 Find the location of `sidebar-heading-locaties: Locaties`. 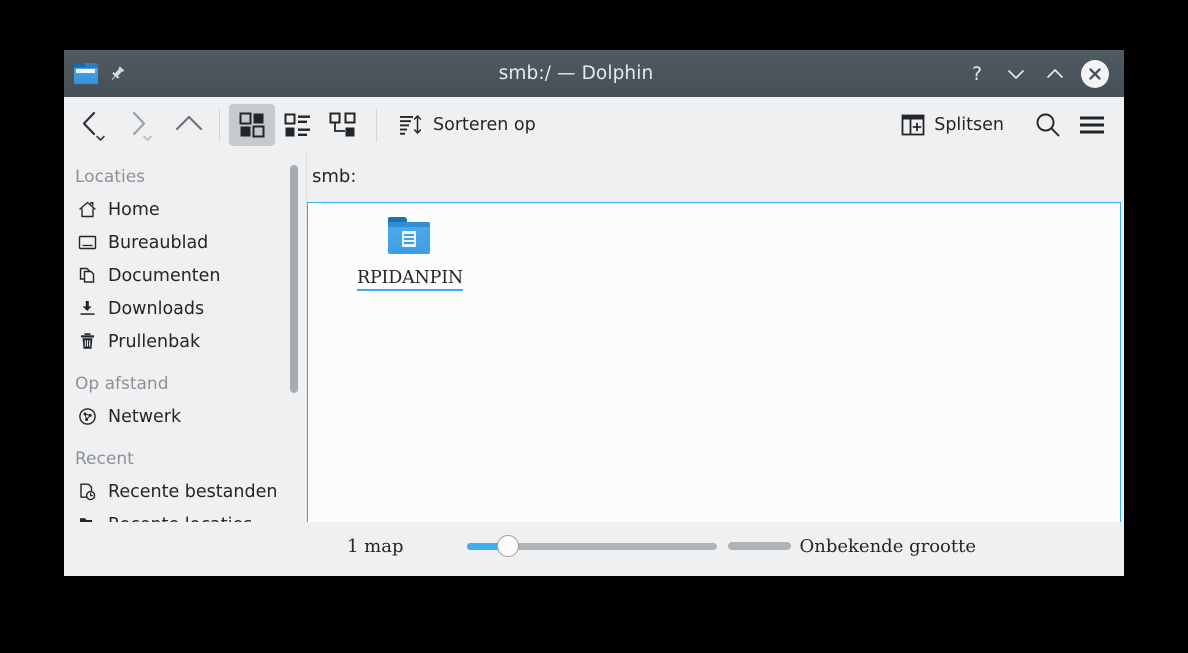

sidebar-heading-locaties: Locaties is located at coordinates (110, 177).